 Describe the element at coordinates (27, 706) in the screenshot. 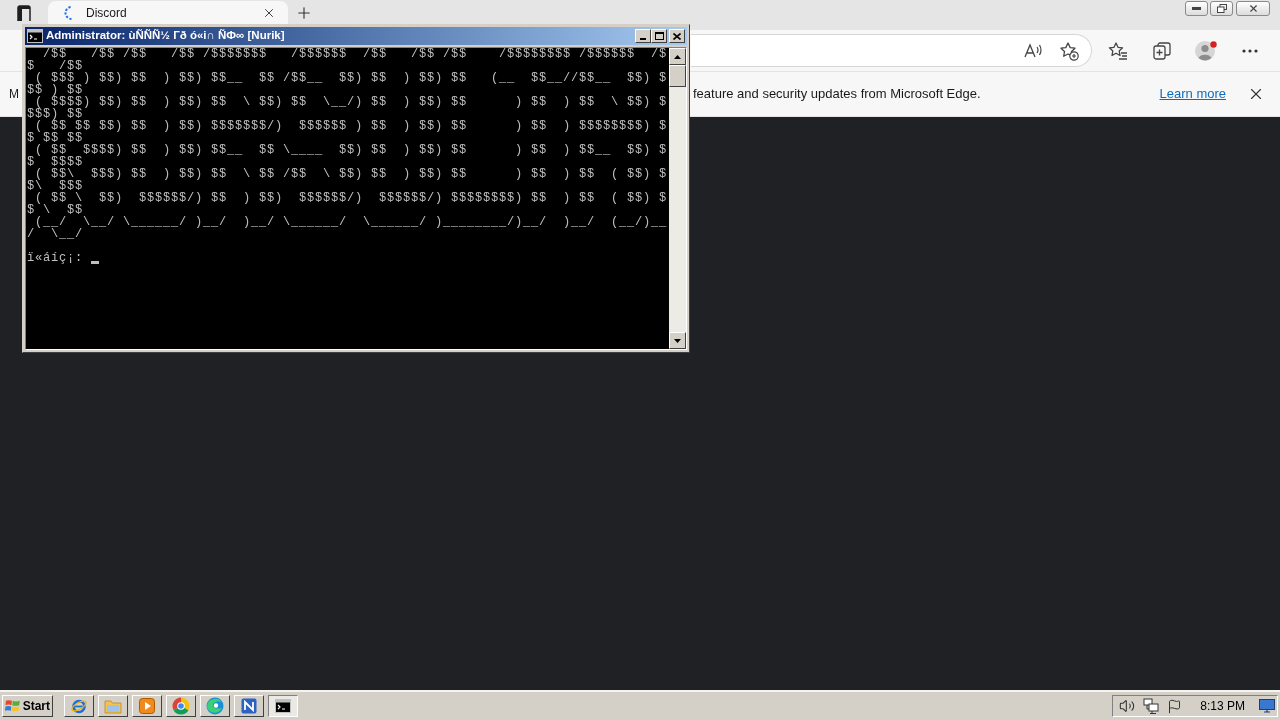

I see `start-button: Start` at that location.